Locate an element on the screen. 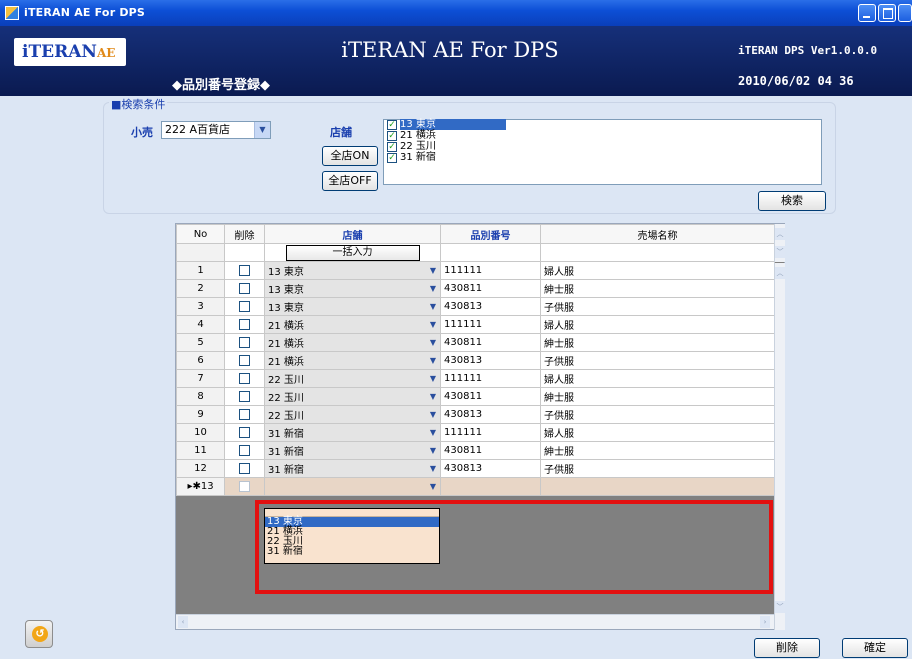 Image resolution: width=912 pixels, height=659 pixels. scroll-left-icon: ‹ is located at coordinates (183, 622).